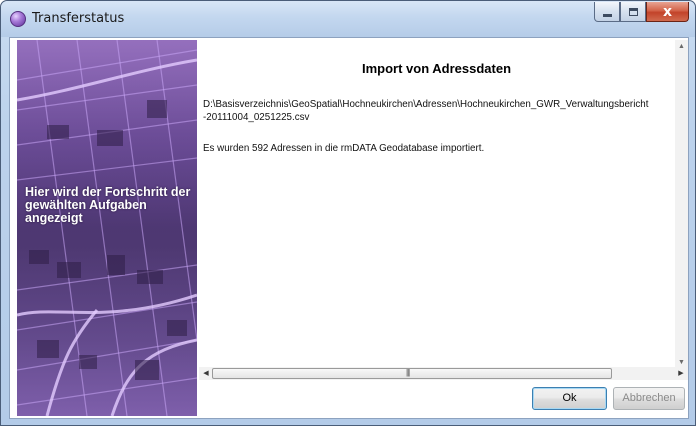  What do you see at coordinates (206, 373) in the screenshot?
I see `scroll-left-icon: ◀` at bounding box center [206, 373].